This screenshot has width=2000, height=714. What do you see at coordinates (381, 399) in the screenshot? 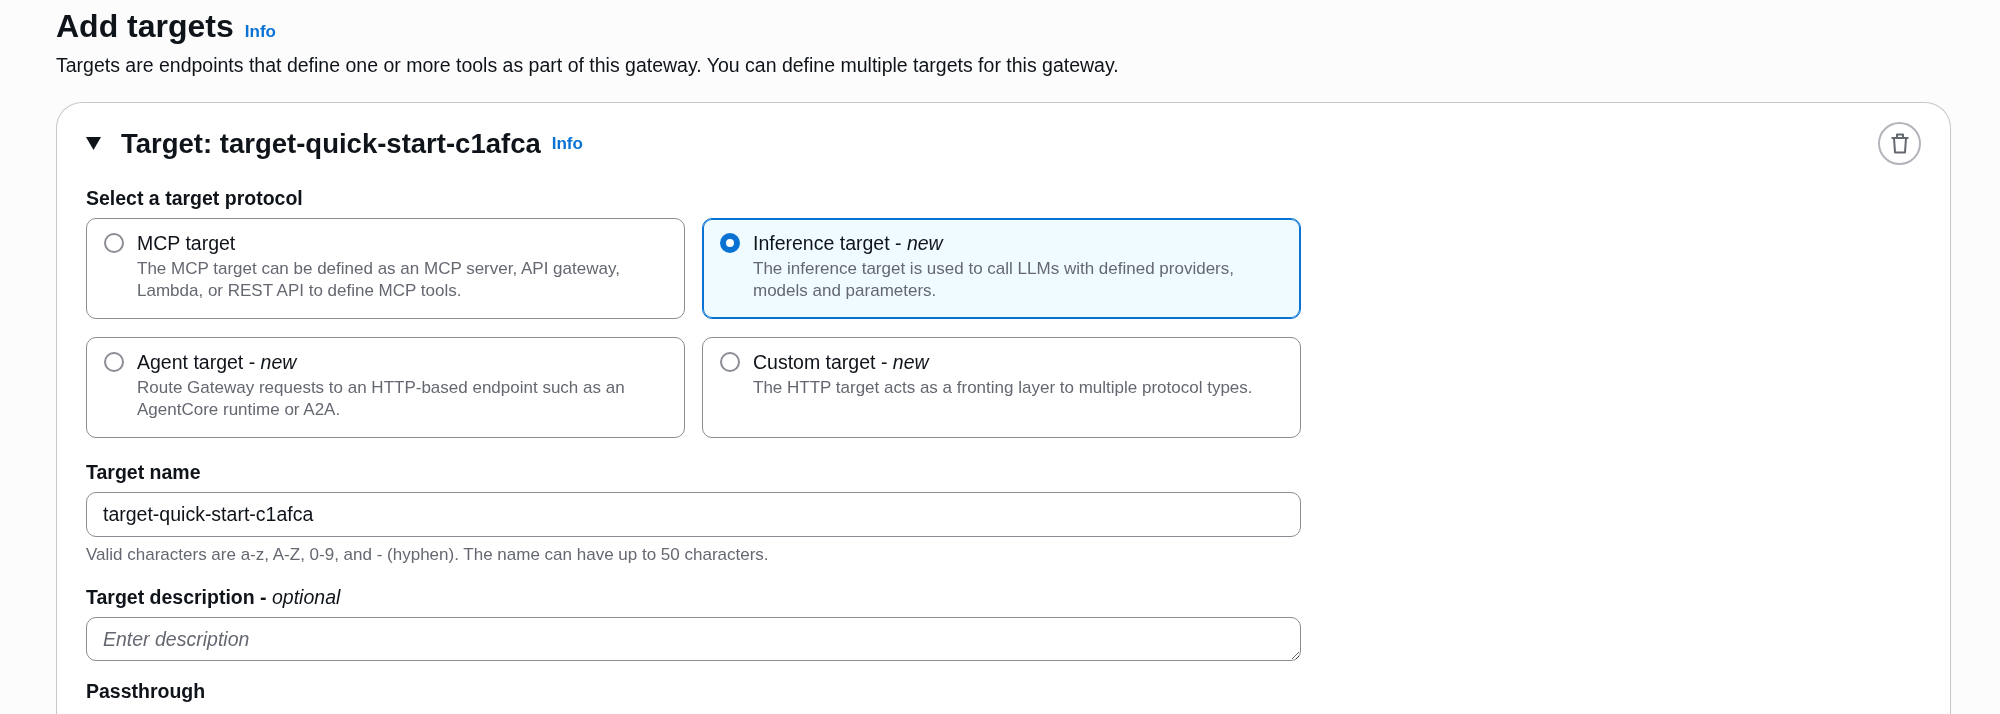
I see `option-description: Route Gateway requests to an HTTP-based endpoint such as an AgentCore runtime or A2A.` at bounding box center [381, 399].